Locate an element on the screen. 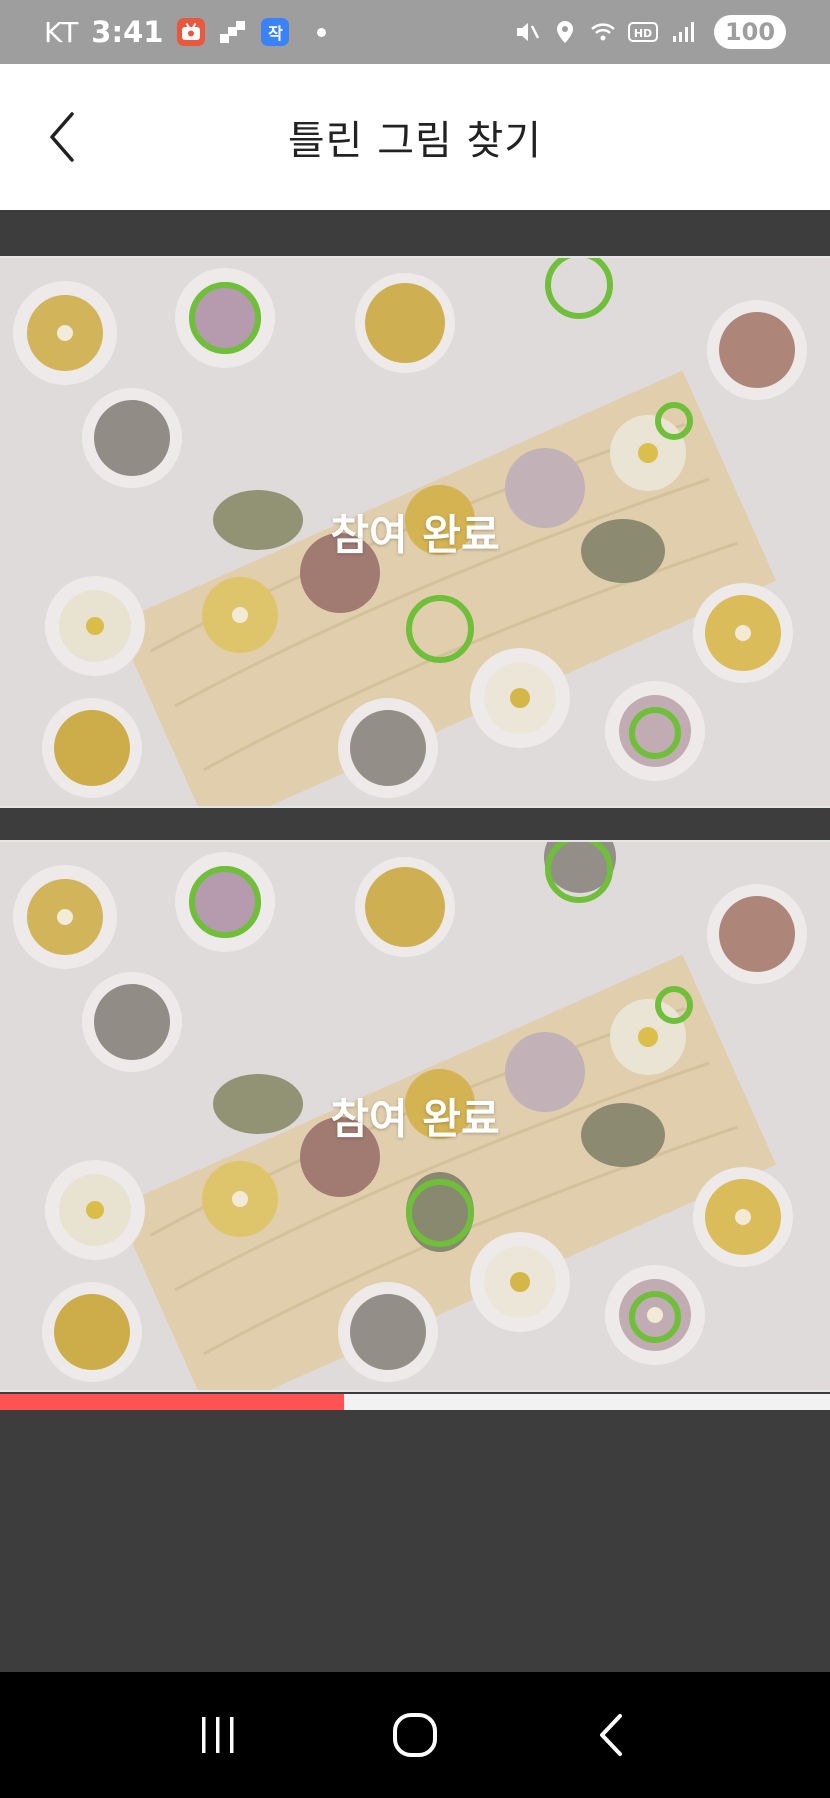  back-button is located at coordinates (64, 137).